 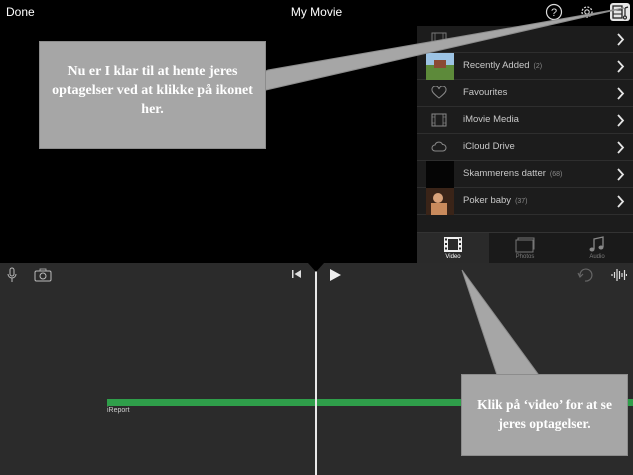 I want to click on photos-icon, so click(x=525, y=245).